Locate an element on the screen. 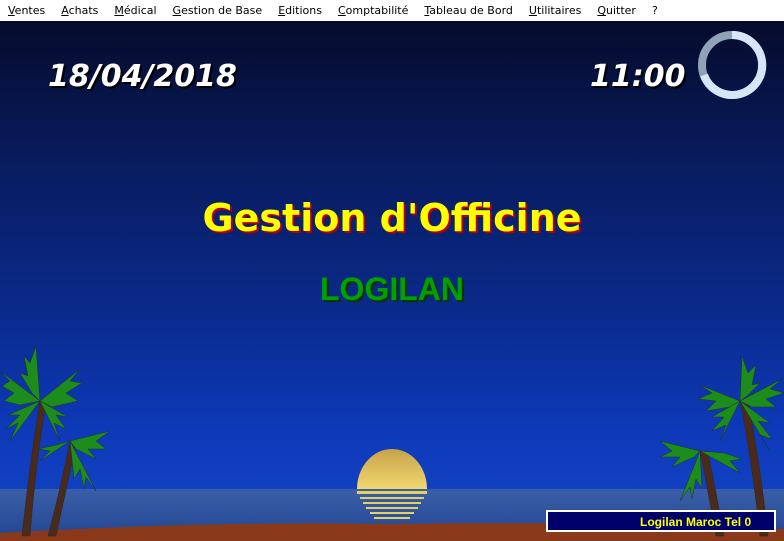  menu-mnemonic: Q is located at coordinates (601, 10).